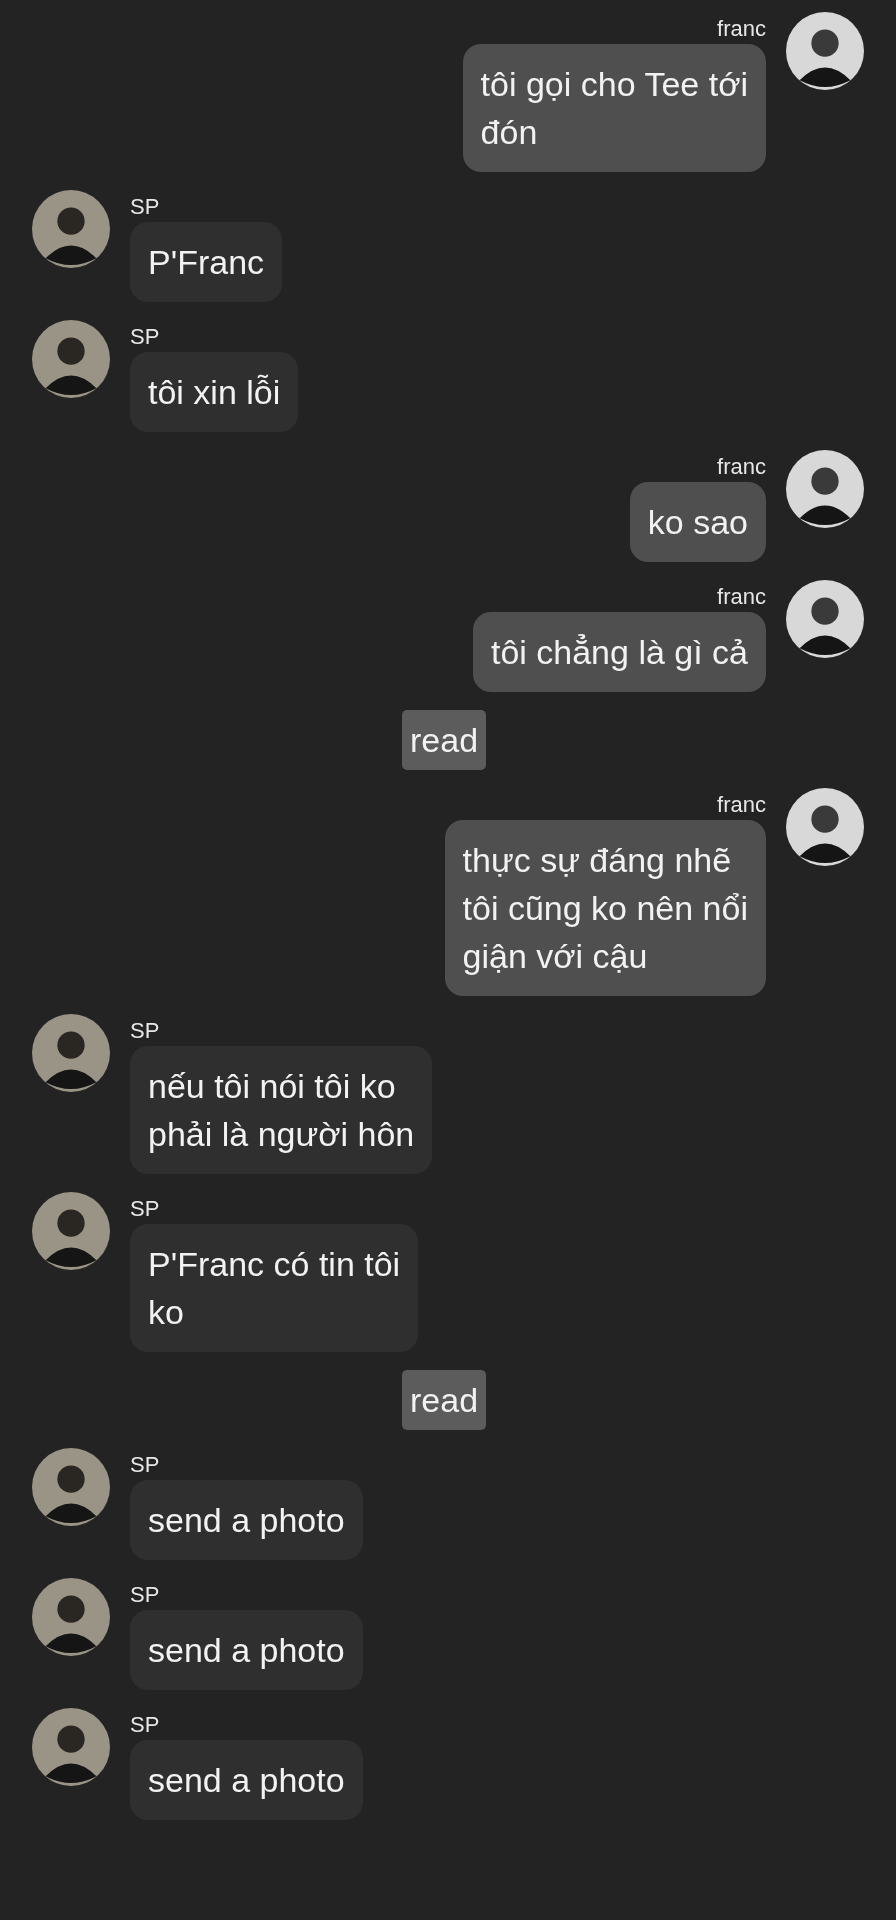  I want to click on message-bubble: tôi gọi cho Tee tới đón, so click(614, 108).